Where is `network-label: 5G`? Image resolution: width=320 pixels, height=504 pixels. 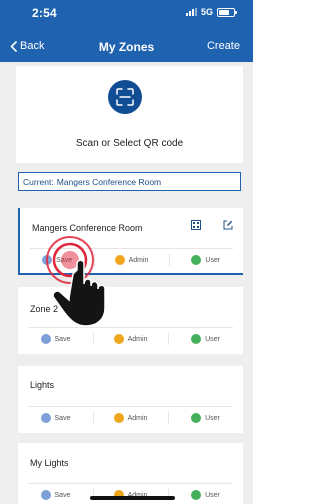 network-label: 5G is located at coordinates (206, 12).